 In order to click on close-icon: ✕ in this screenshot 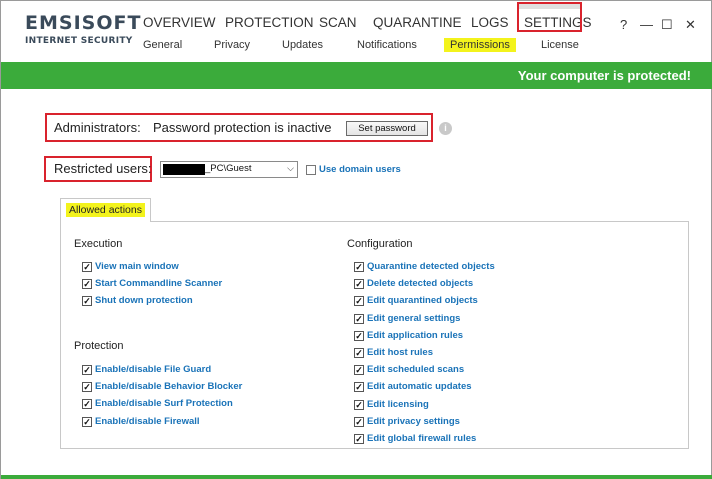, I will do `click(690, 25)`.